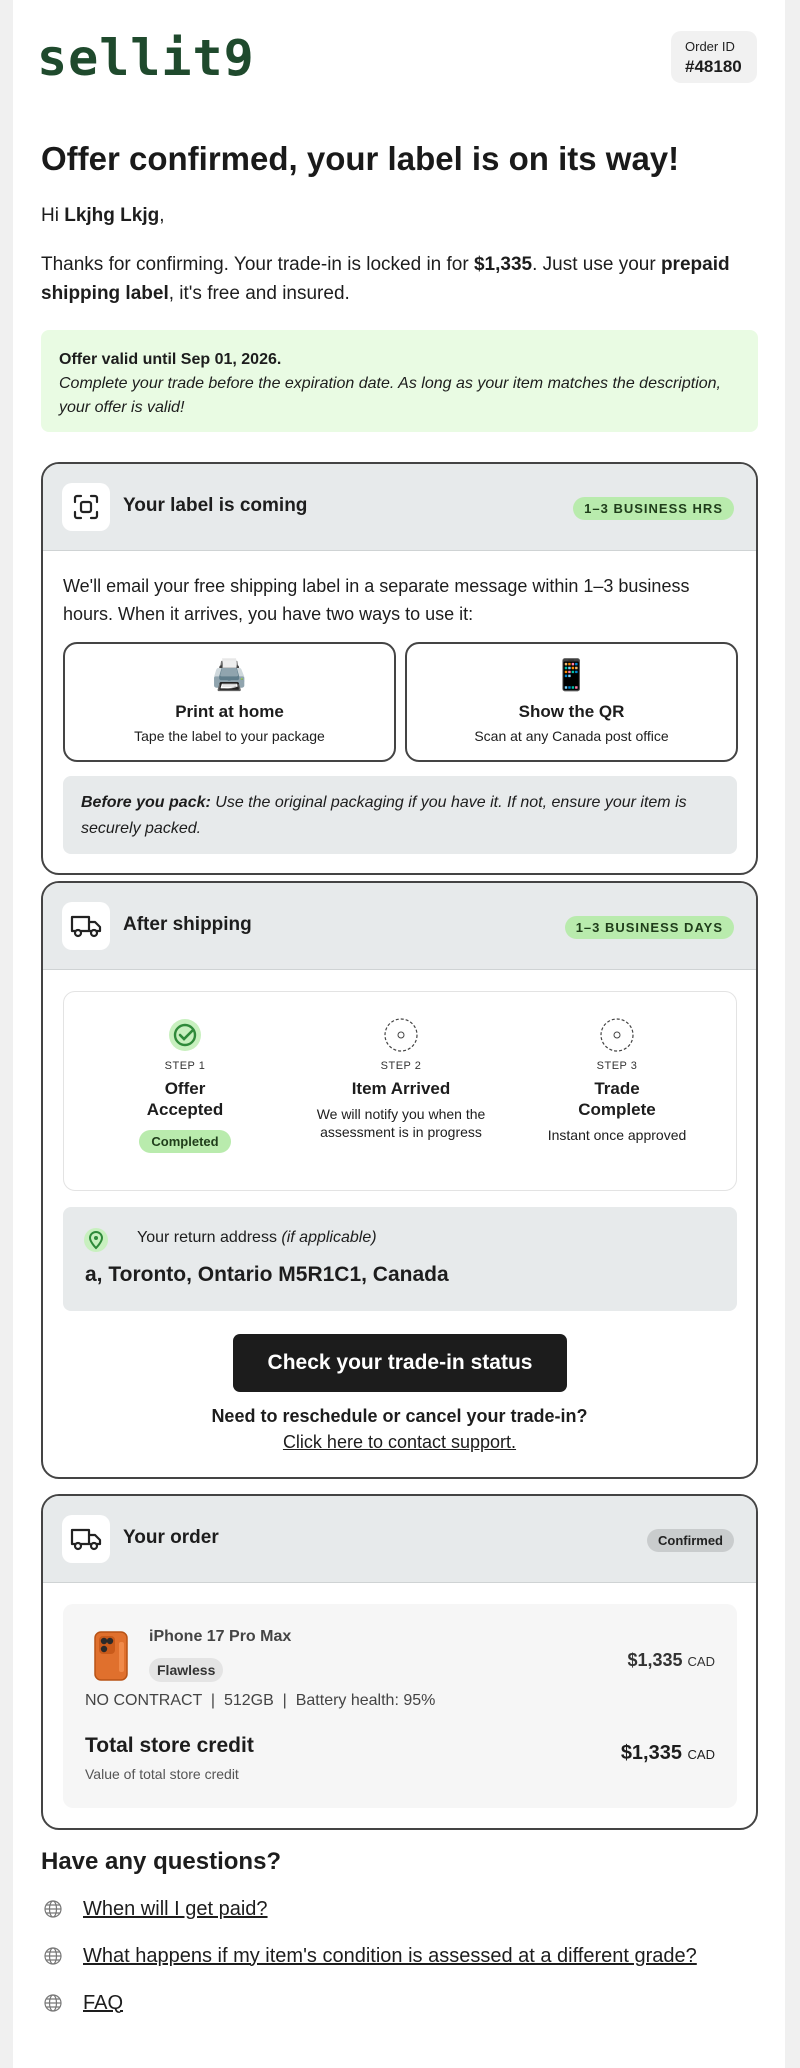 This screenshot has width=800, height=2068. I want to click on order-id-label: Order ID, so click(710, 46).